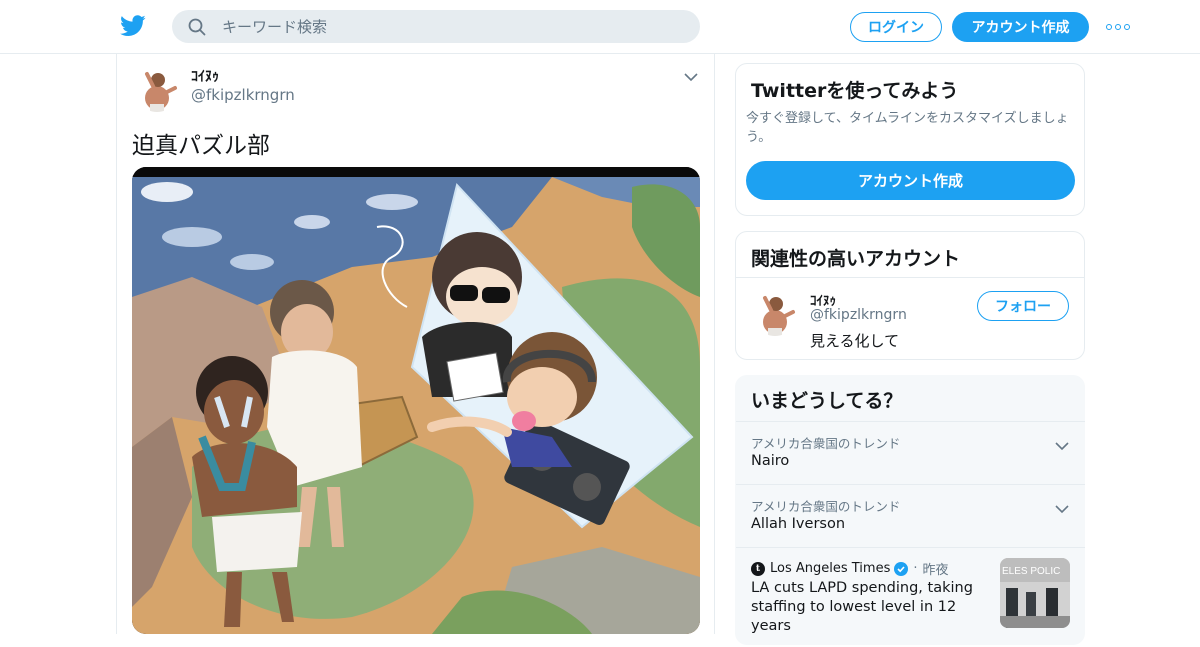  I want to click on trend-item: アメリカ合衆国のトレンド Allah Iverson, so click(910, 515).